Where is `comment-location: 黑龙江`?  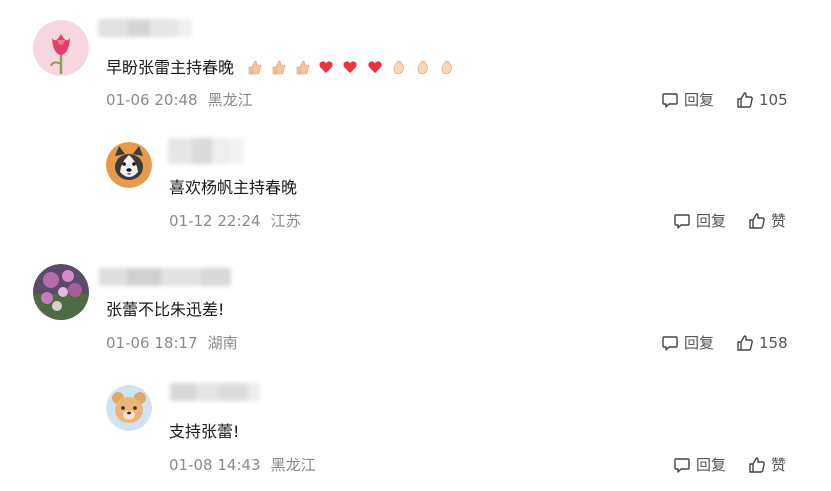 comment-location: 黑龙江 is located at coordinates (230, 100).